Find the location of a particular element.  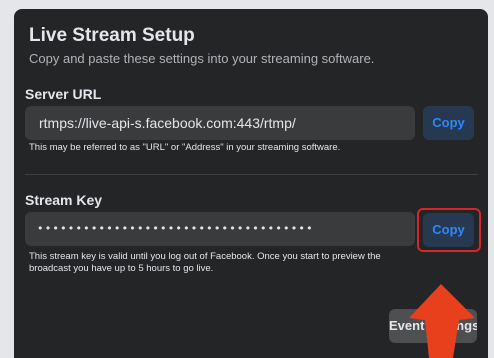

stream-key-field: •••••••••••••••••••••••••••••••••••• is located at coordinates (220, 229).